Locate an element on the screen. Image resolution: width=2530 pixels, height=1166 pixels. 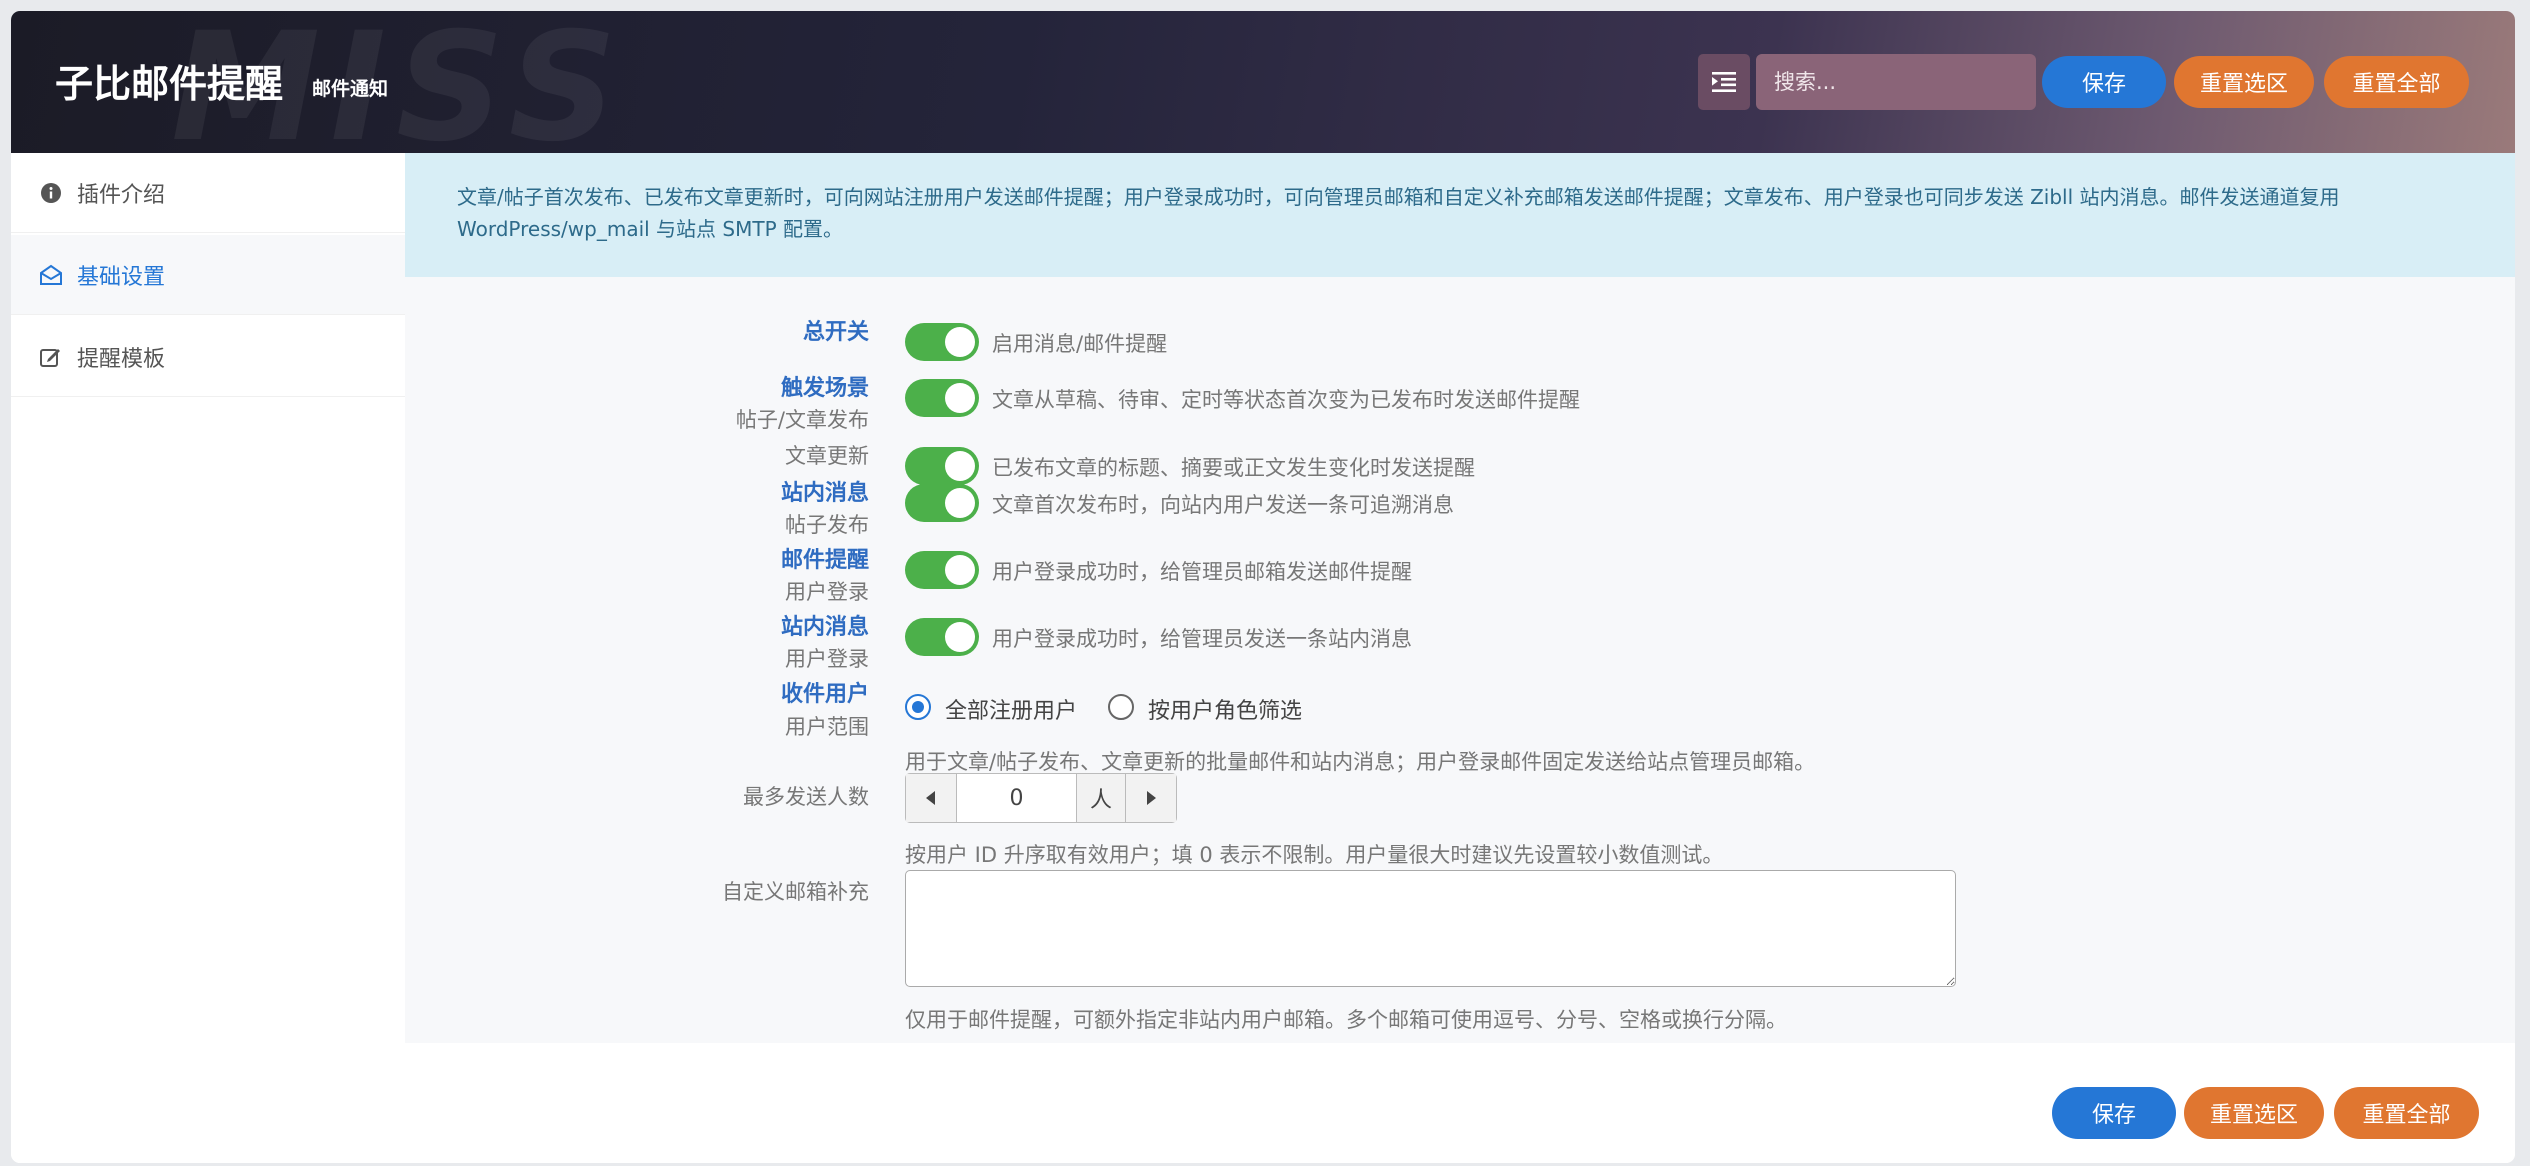
footer: 保存 重置选区 重置全部 is located at coordinates (1263, 1103).